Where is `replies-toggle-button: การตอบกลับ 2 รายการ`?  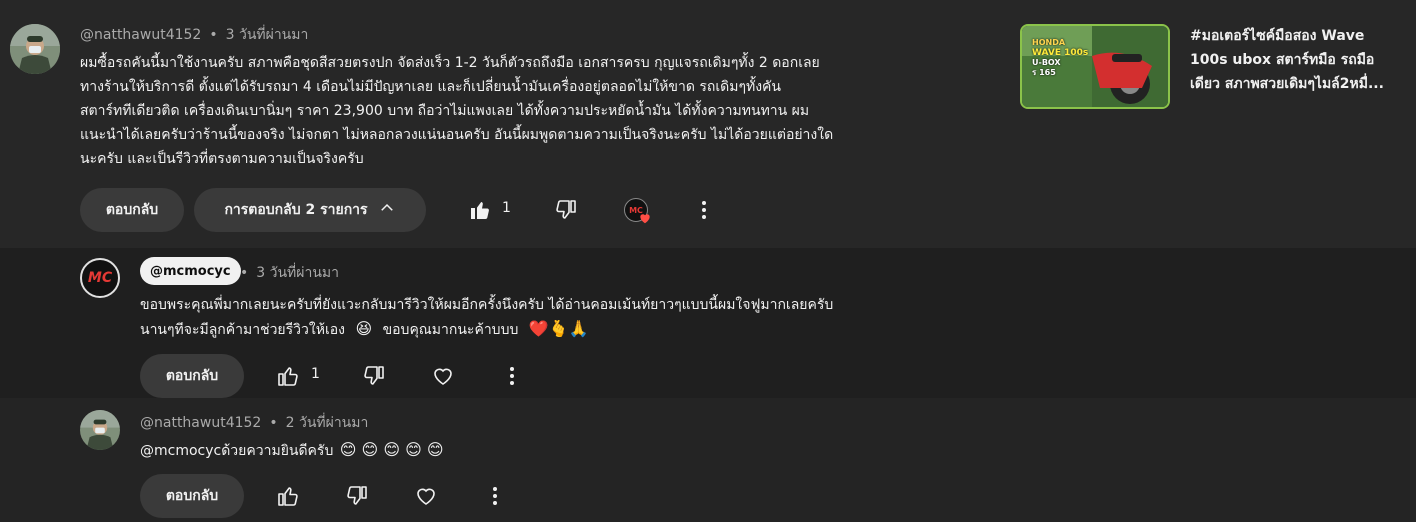 replies-toggle-button: การตอบกลับ 2 รายการ is located at coordinates (310, 210).